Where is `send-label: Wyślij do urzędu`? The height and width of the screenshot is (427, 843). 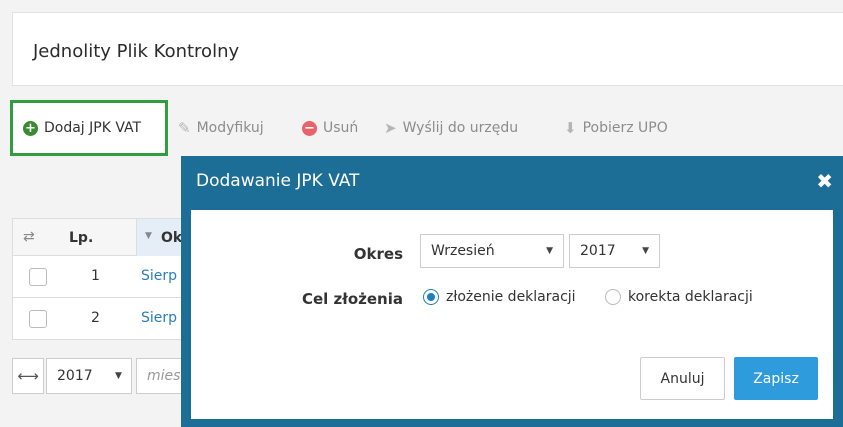
send-label: Wyślij do urzędu is located at coordinates (460, 128).